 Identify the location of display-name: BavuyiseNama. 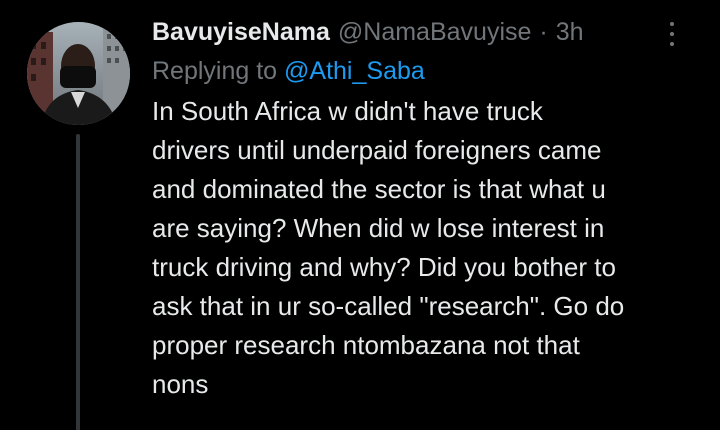
(241, 32).